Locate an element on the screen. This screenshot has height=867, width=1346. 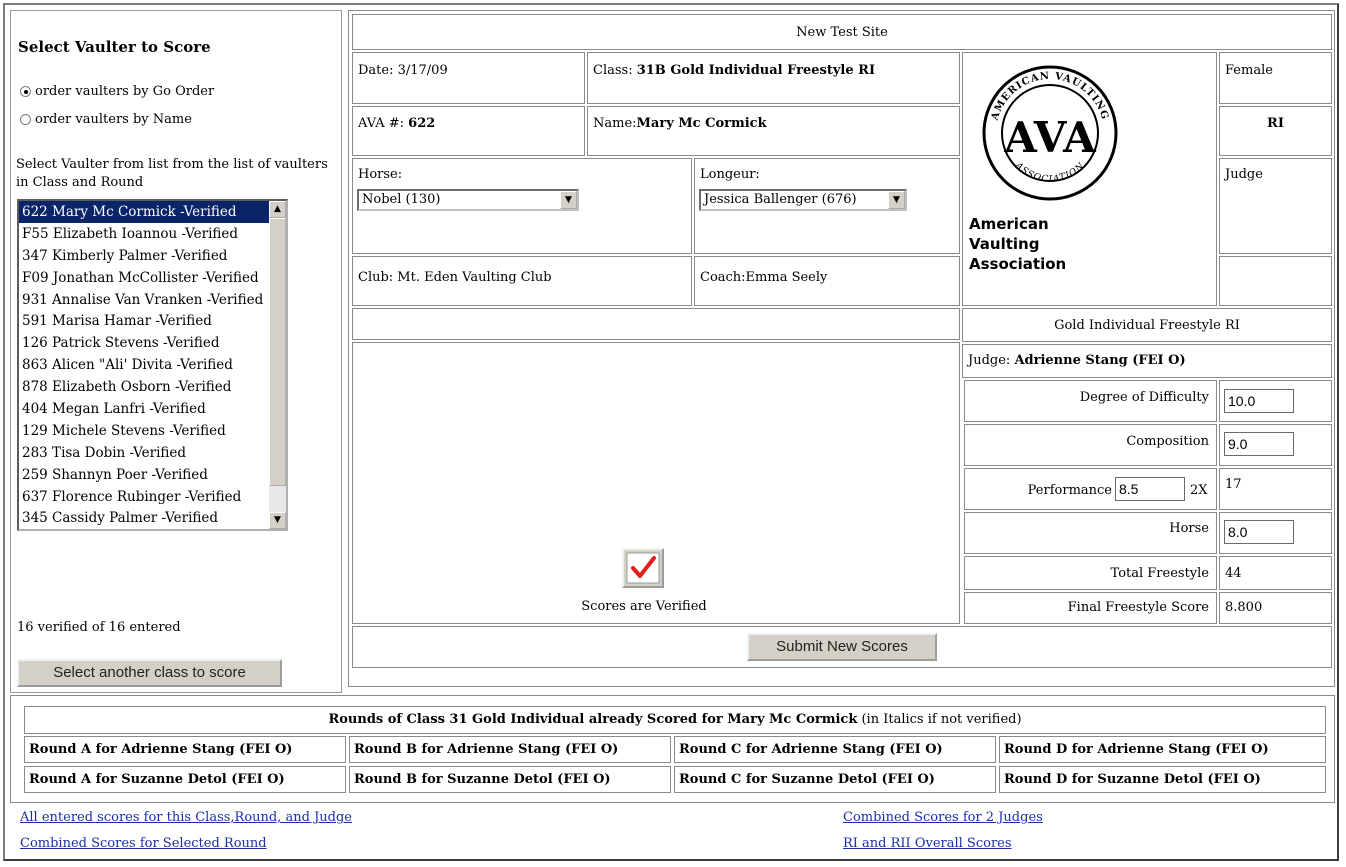
radio-checked-icon is located at coordinates (25, 91).